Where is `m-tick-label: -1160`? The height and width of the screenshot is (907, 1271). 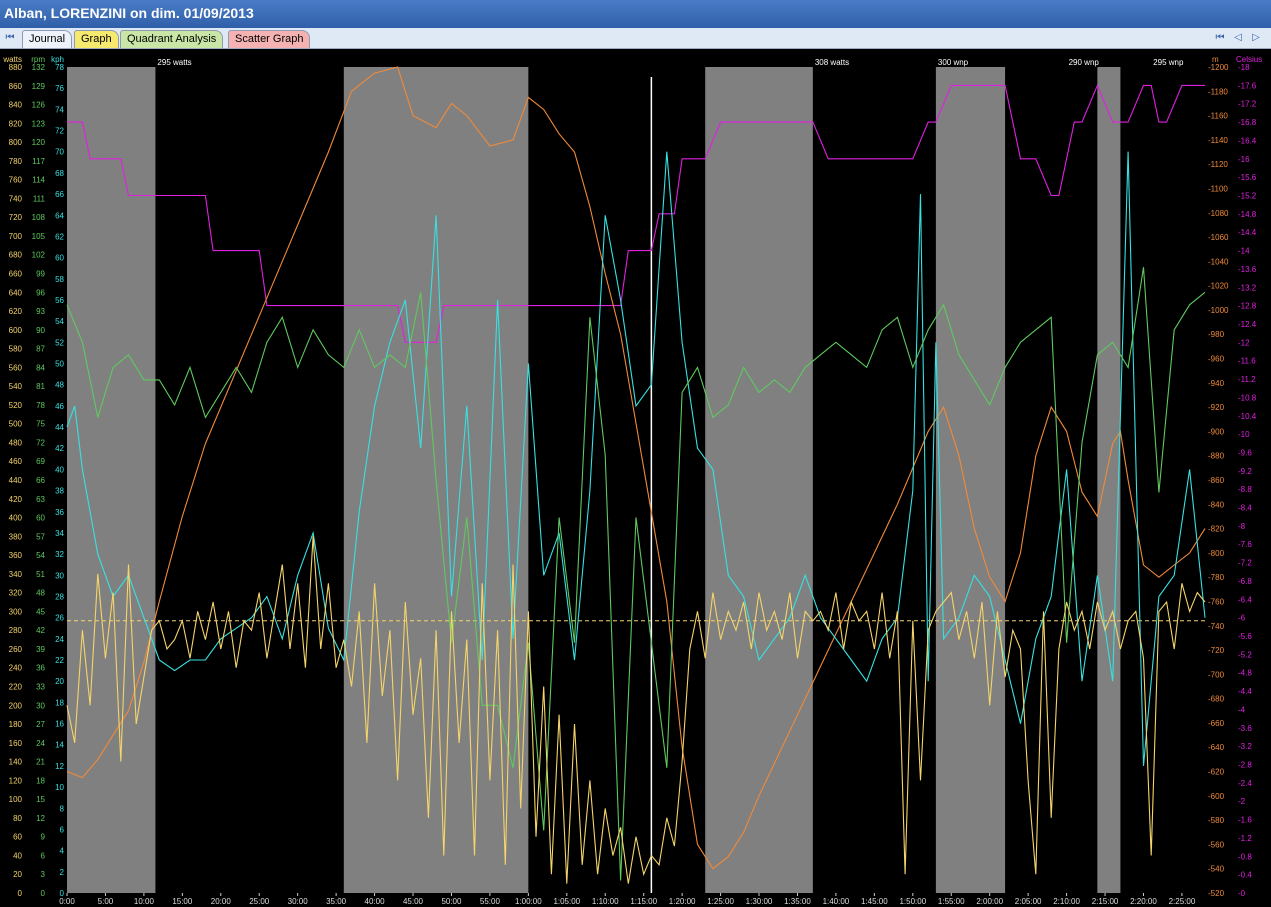
m-tick-label: -1160 is located at coordinates (1218, 116).